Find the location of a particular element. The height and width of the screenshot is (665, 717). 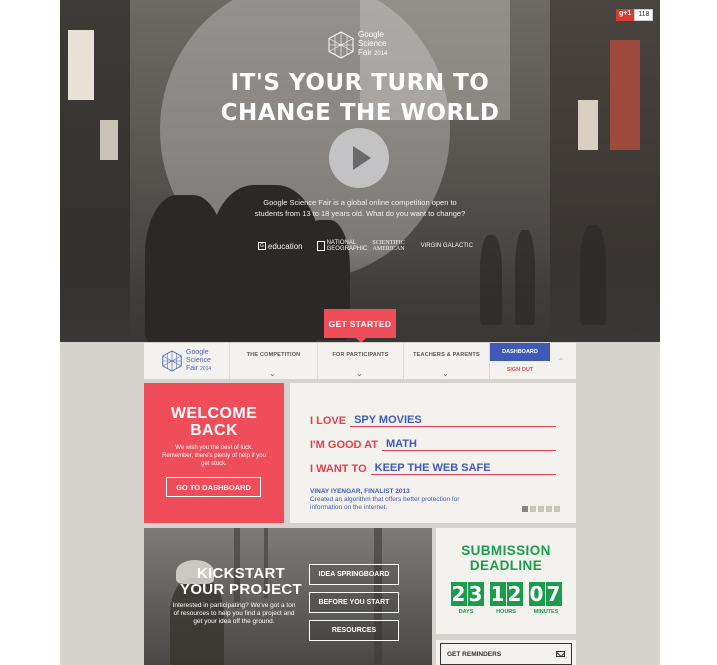

reminders-panel: GET REMINDERS is located at coordinates (506, 652).